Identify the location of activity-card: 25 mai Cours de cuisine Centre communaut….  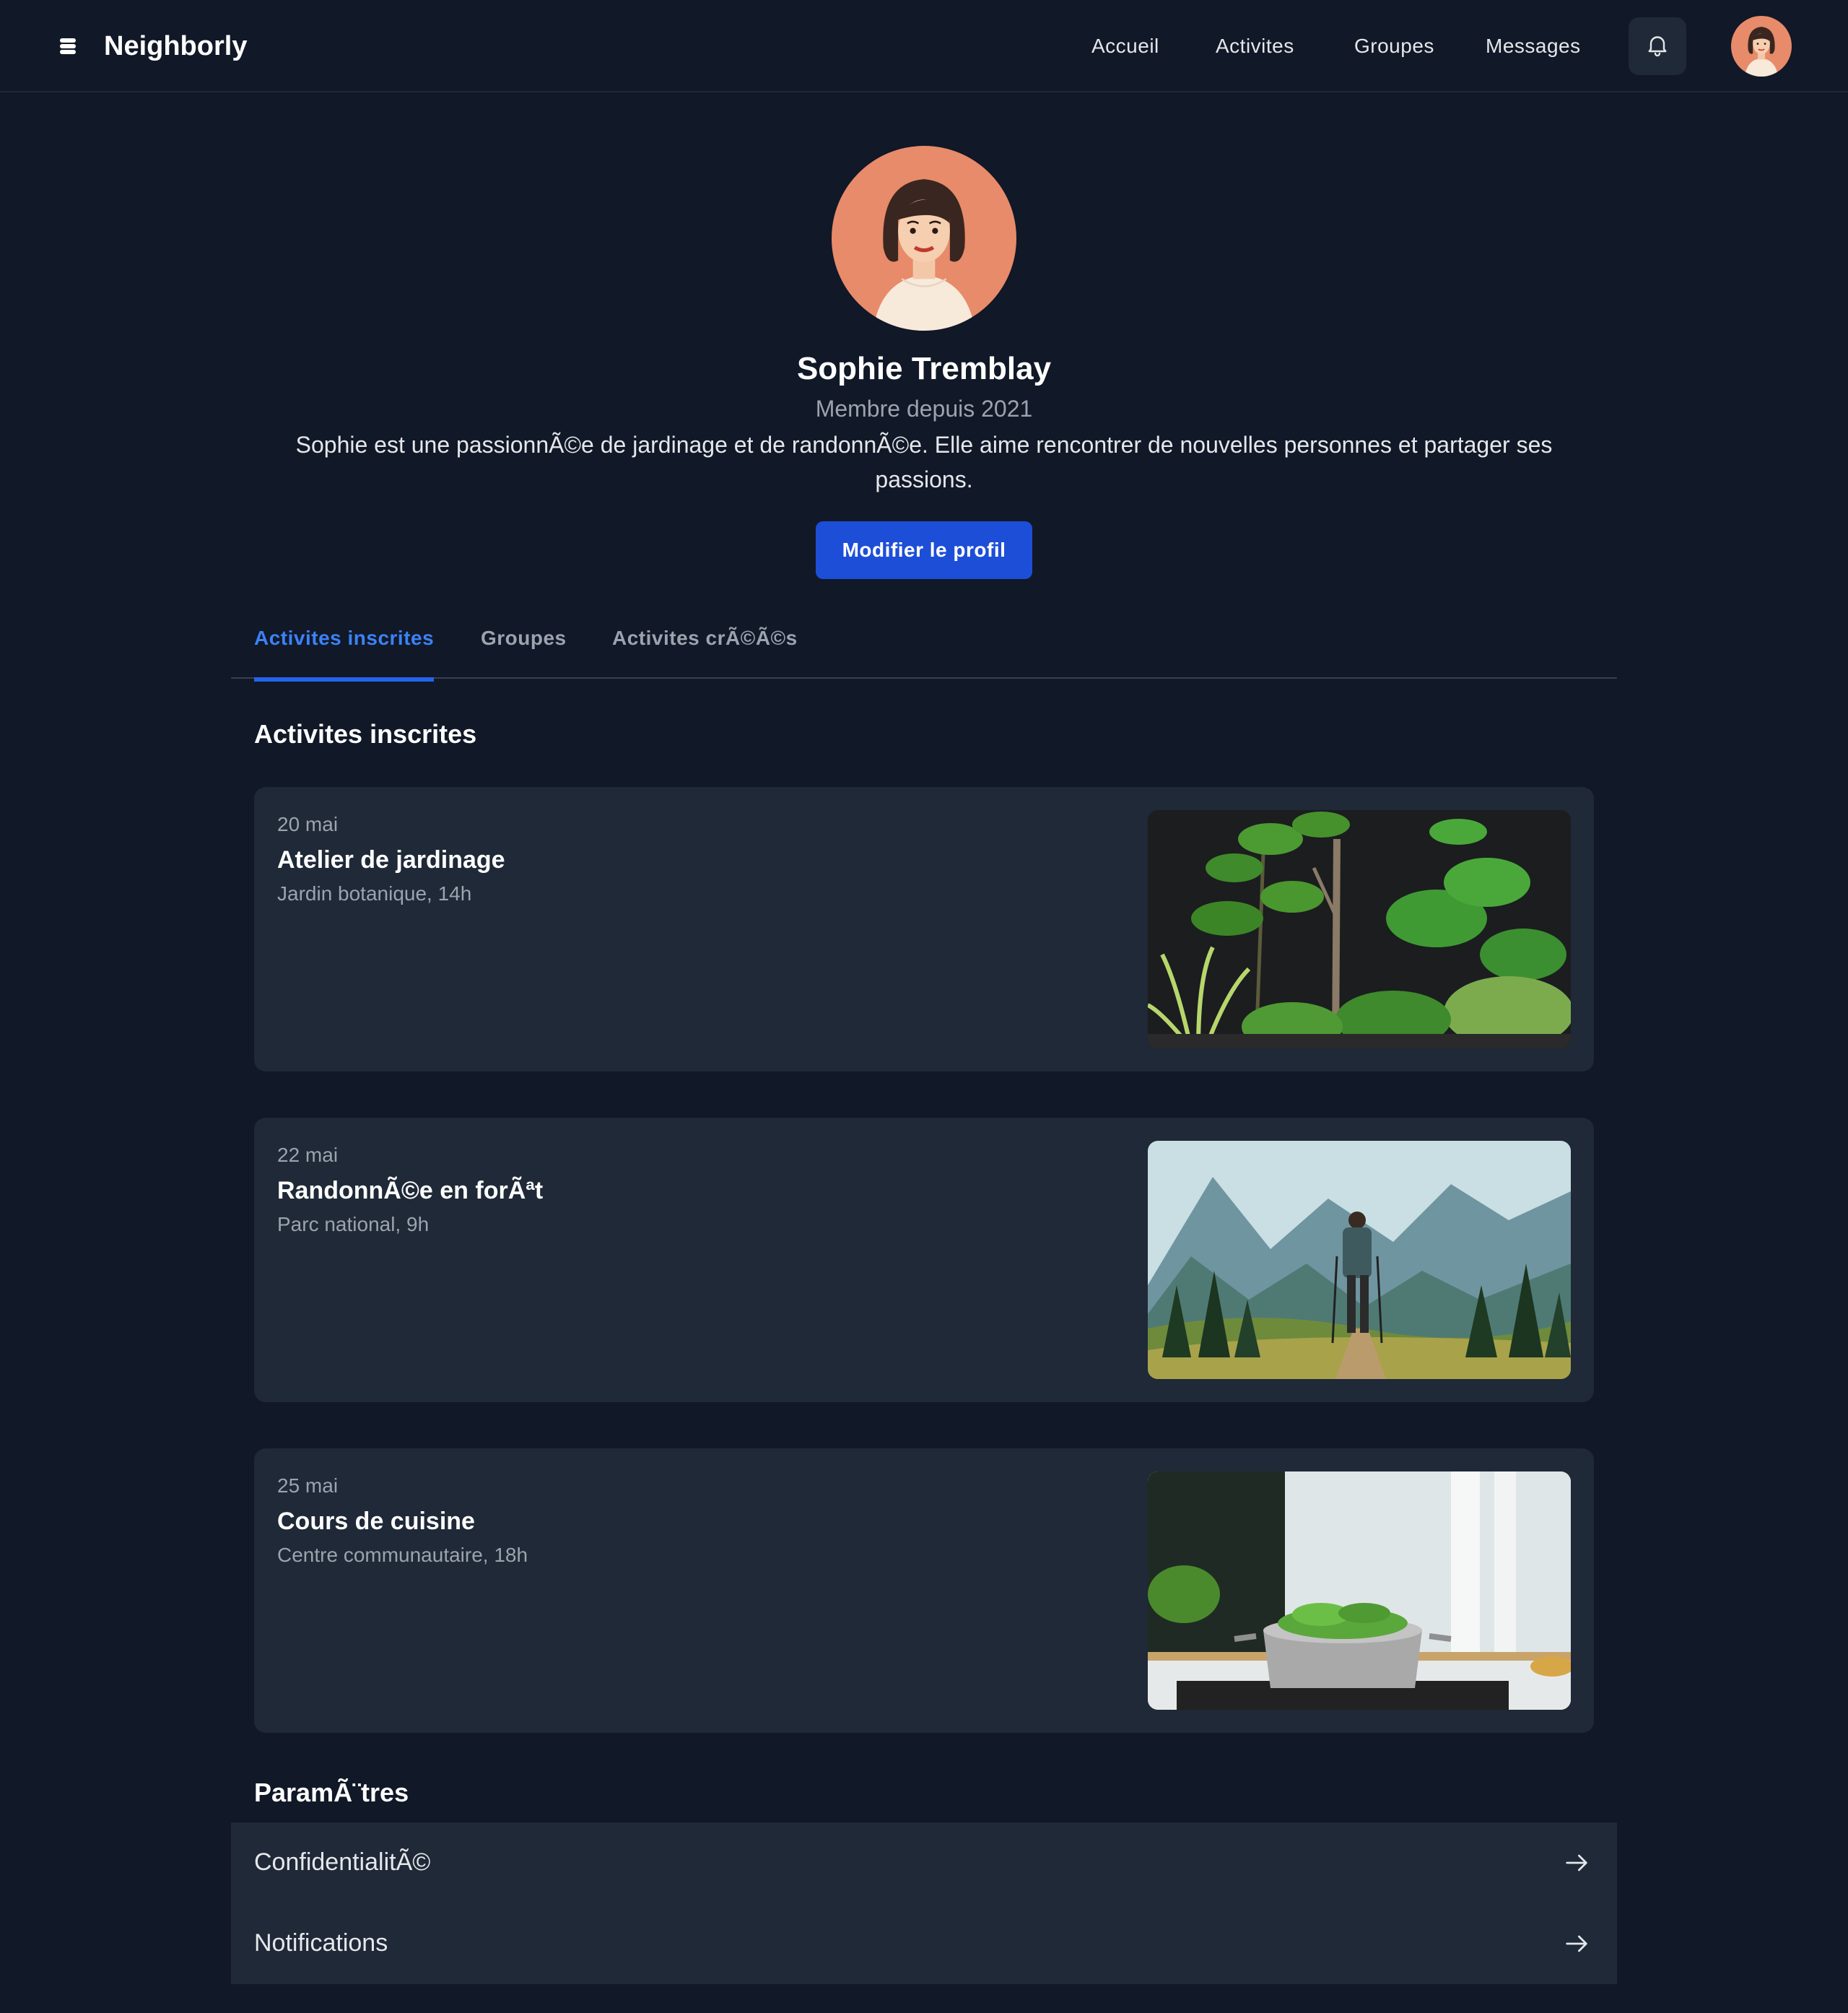
(924, 1591).